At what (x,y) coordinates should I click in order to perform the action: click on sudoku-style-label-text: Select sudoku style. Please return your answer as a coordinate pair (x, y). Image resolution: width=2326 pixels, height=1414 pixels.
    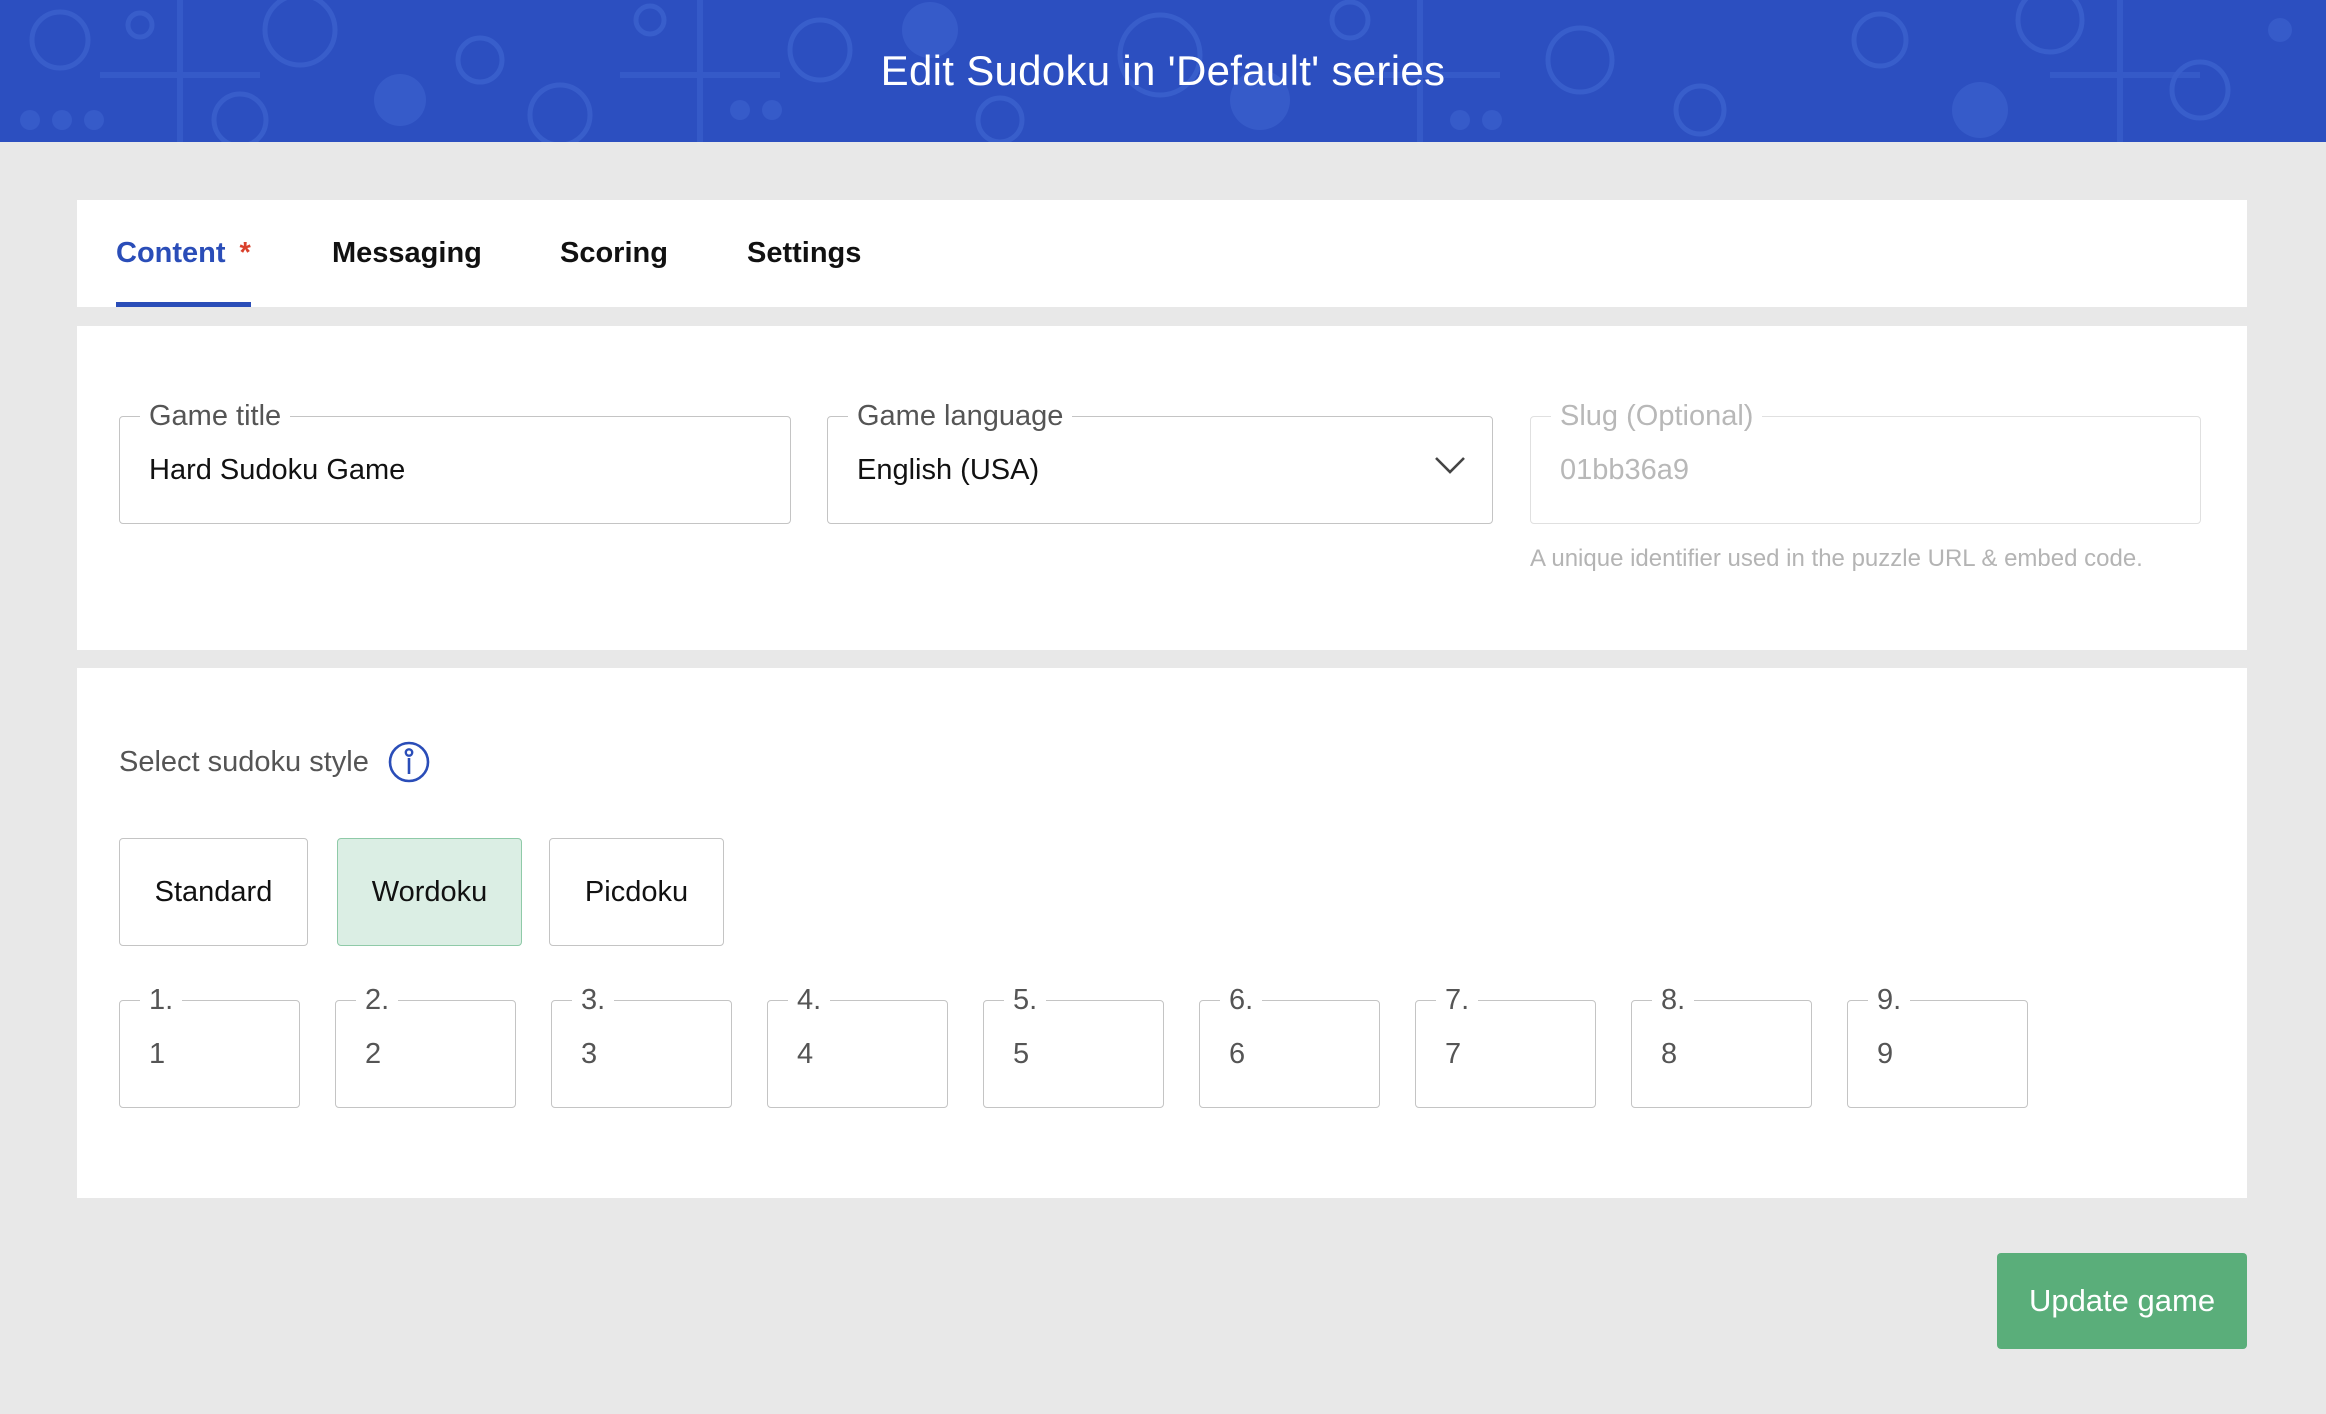
    Looking at the image, I should click on (244, 761).